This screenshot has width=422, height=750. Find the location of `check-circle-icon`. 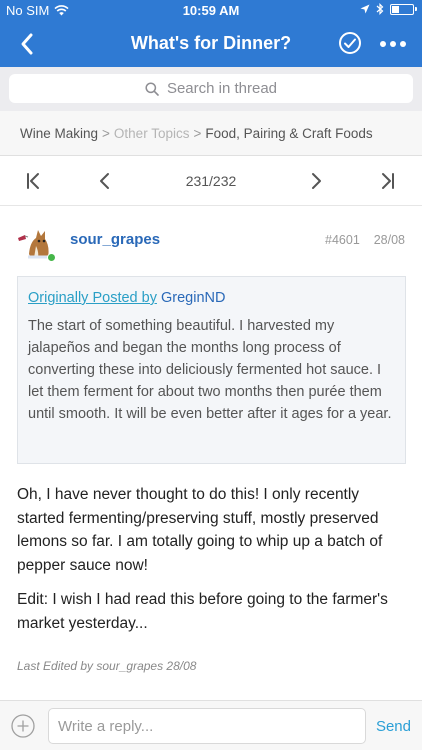

check-circle-icon is located at coordinates (350, 43).